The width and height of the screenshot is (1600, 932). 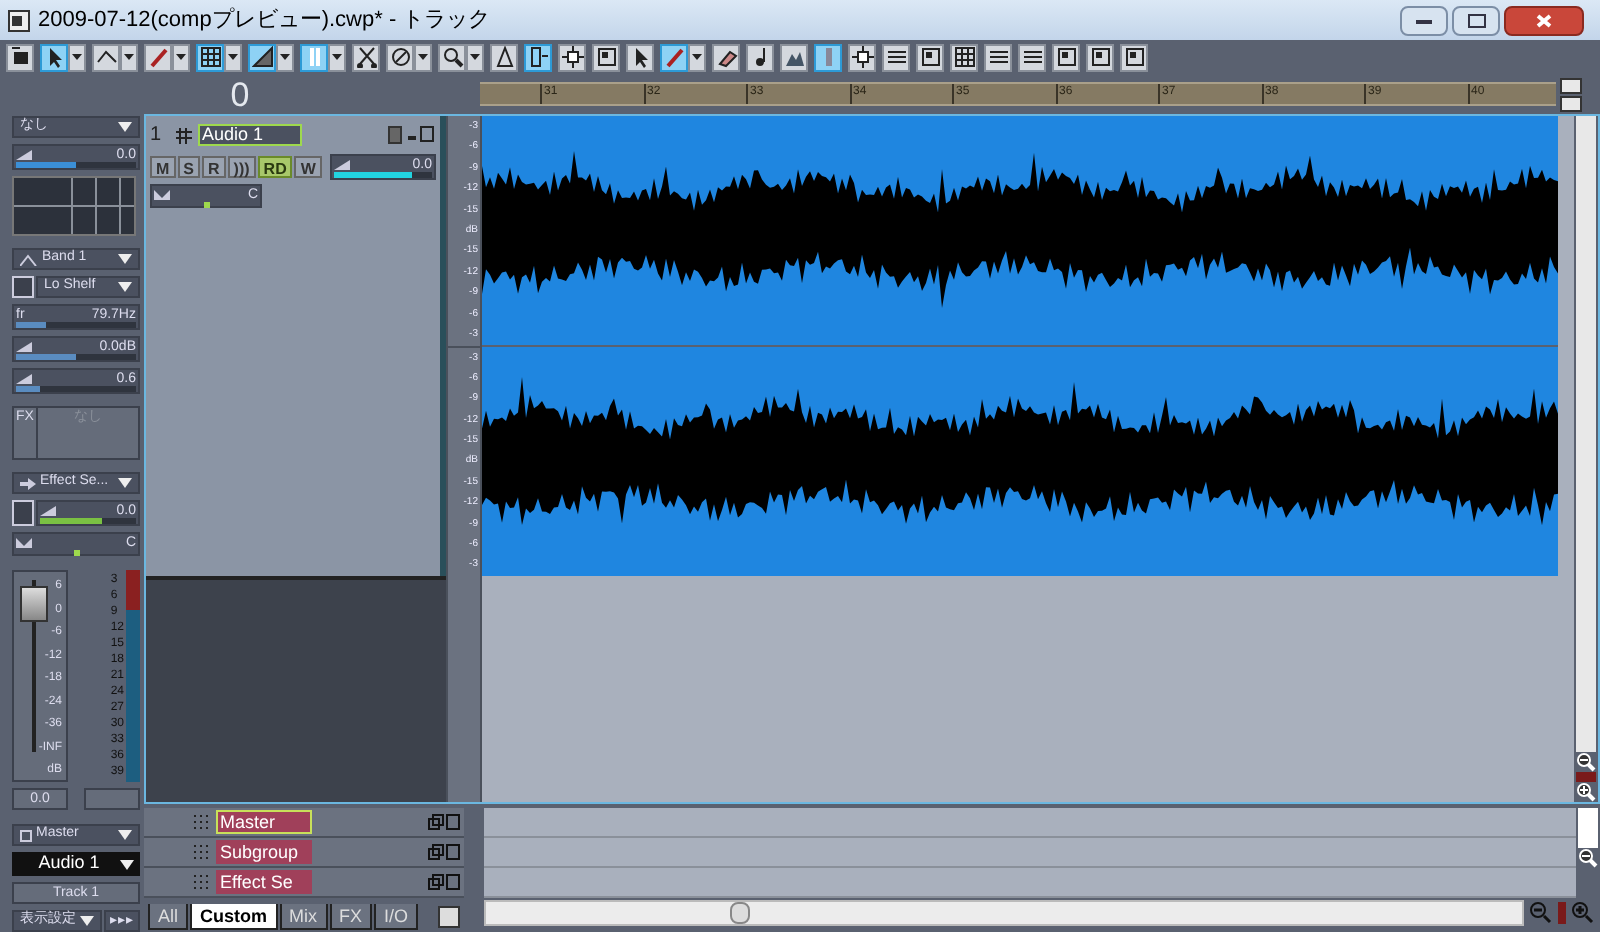 What do you see at coordinates (23, 287) in the screenshot?
I see `eq-checkbox` at bounding box center [23, 287].